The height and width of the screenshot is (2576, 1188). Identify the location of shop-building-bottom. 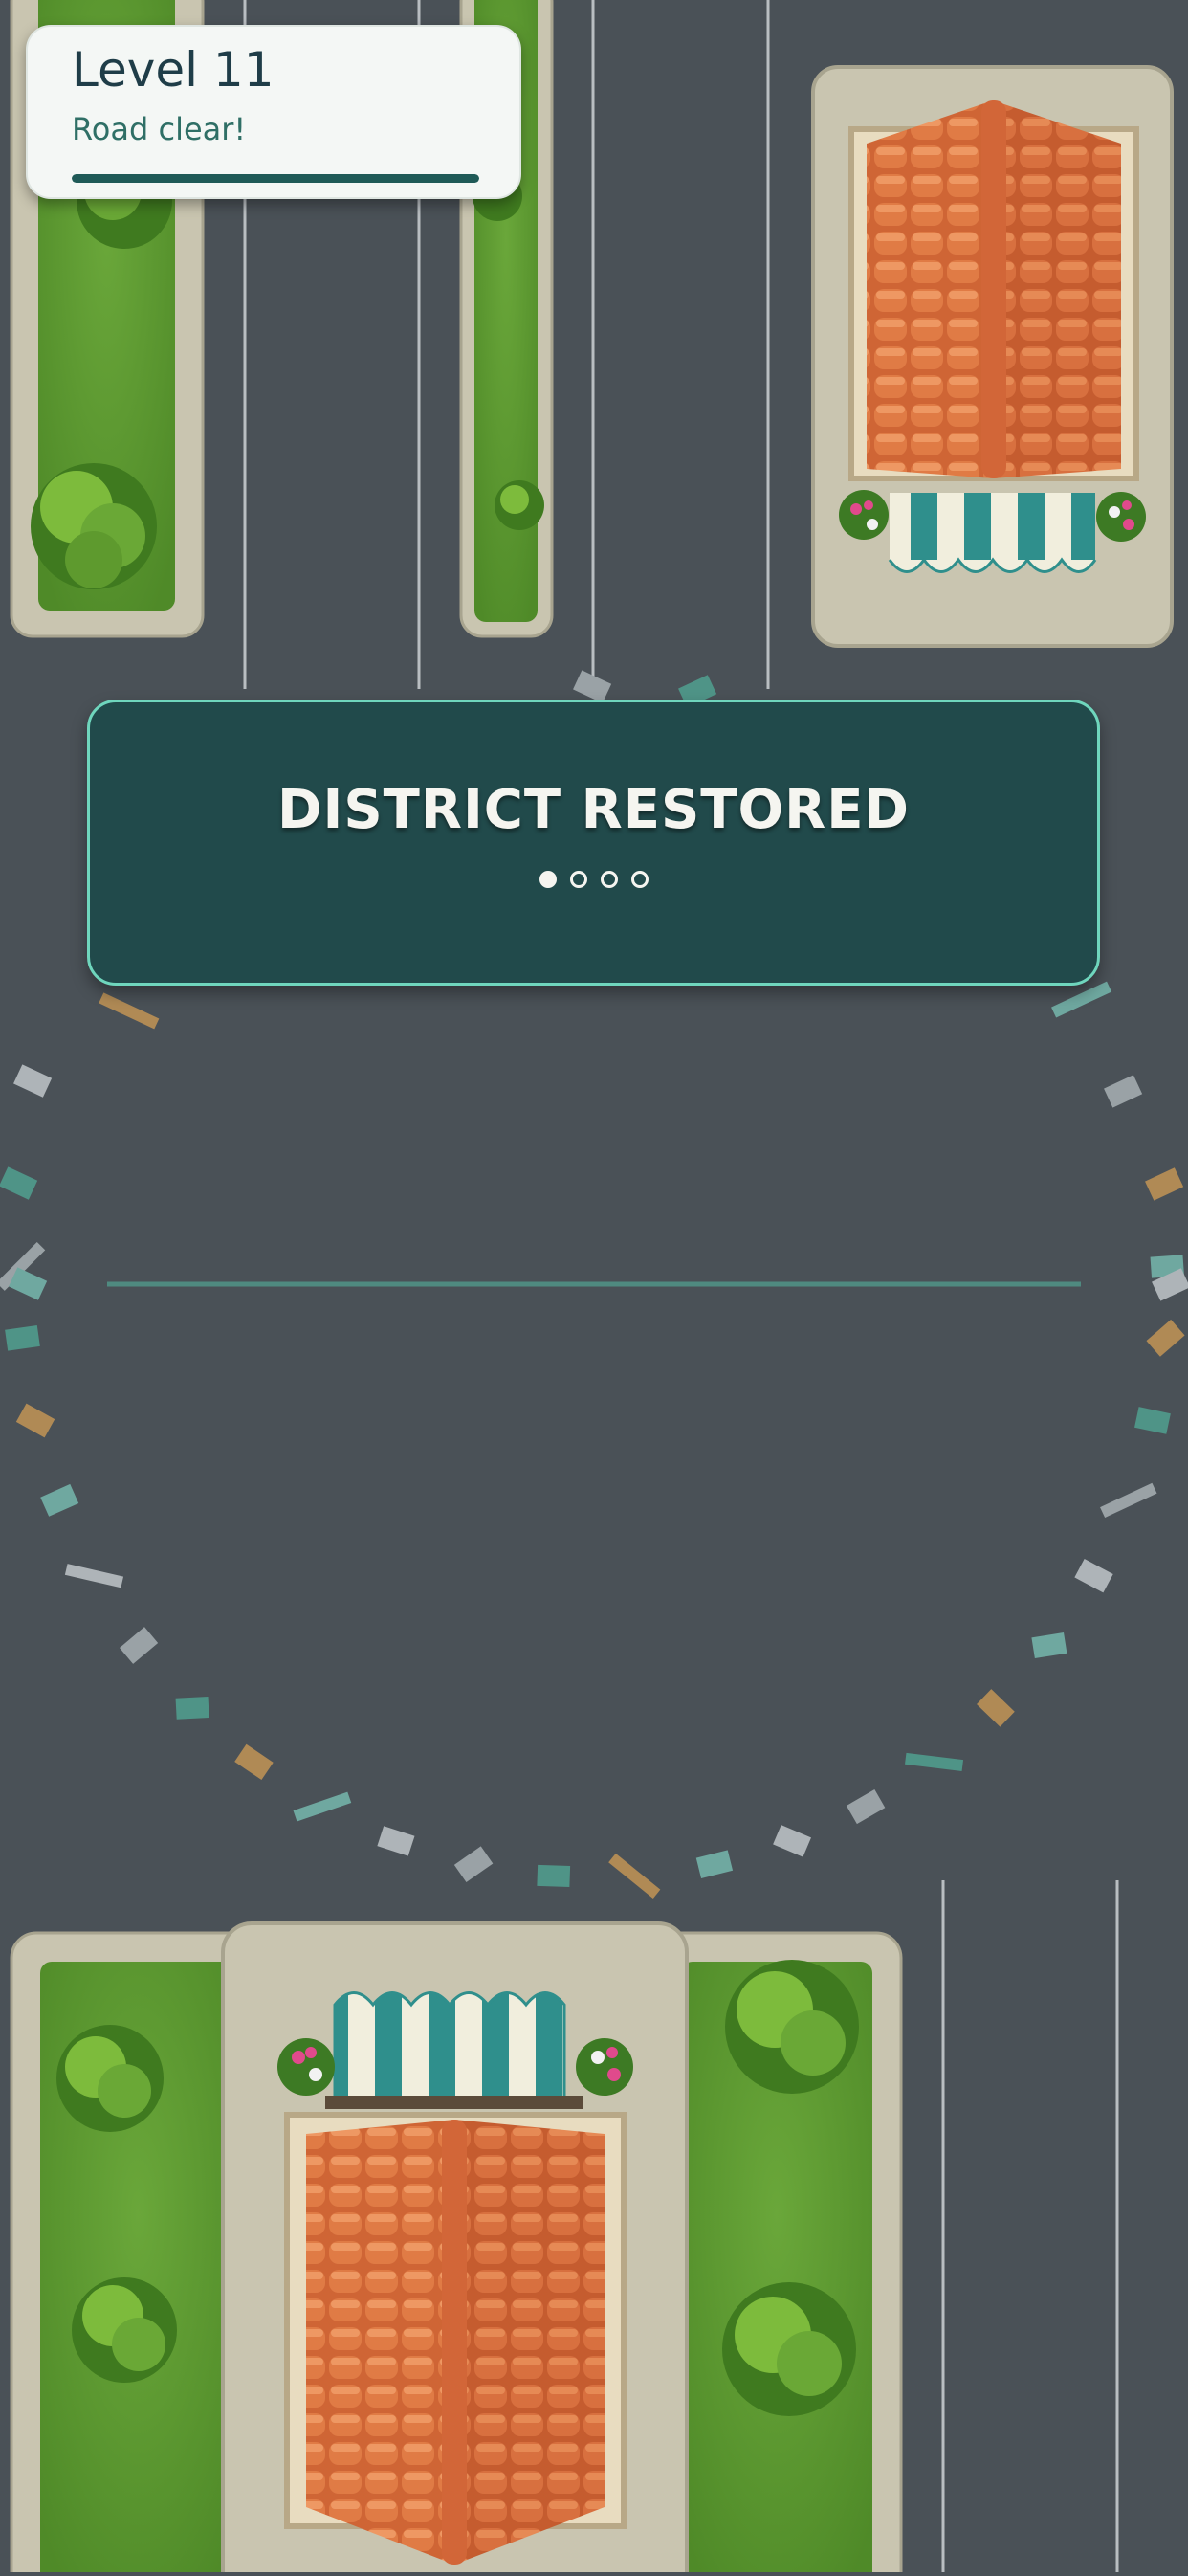
(455, 2248).